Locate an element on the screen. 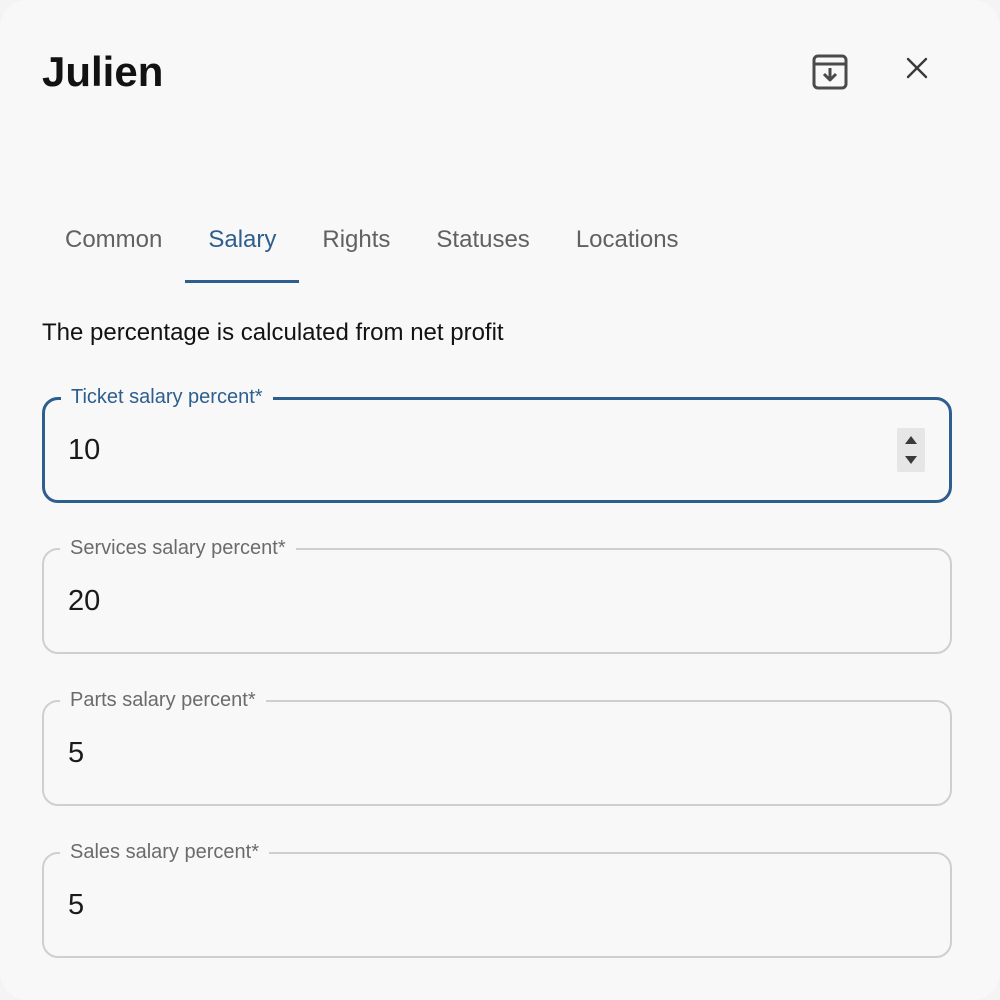 Image resolution: width=1000 pixels, height=1000 pixels. tab-rights: Rights is located at coordinates (356, 240).